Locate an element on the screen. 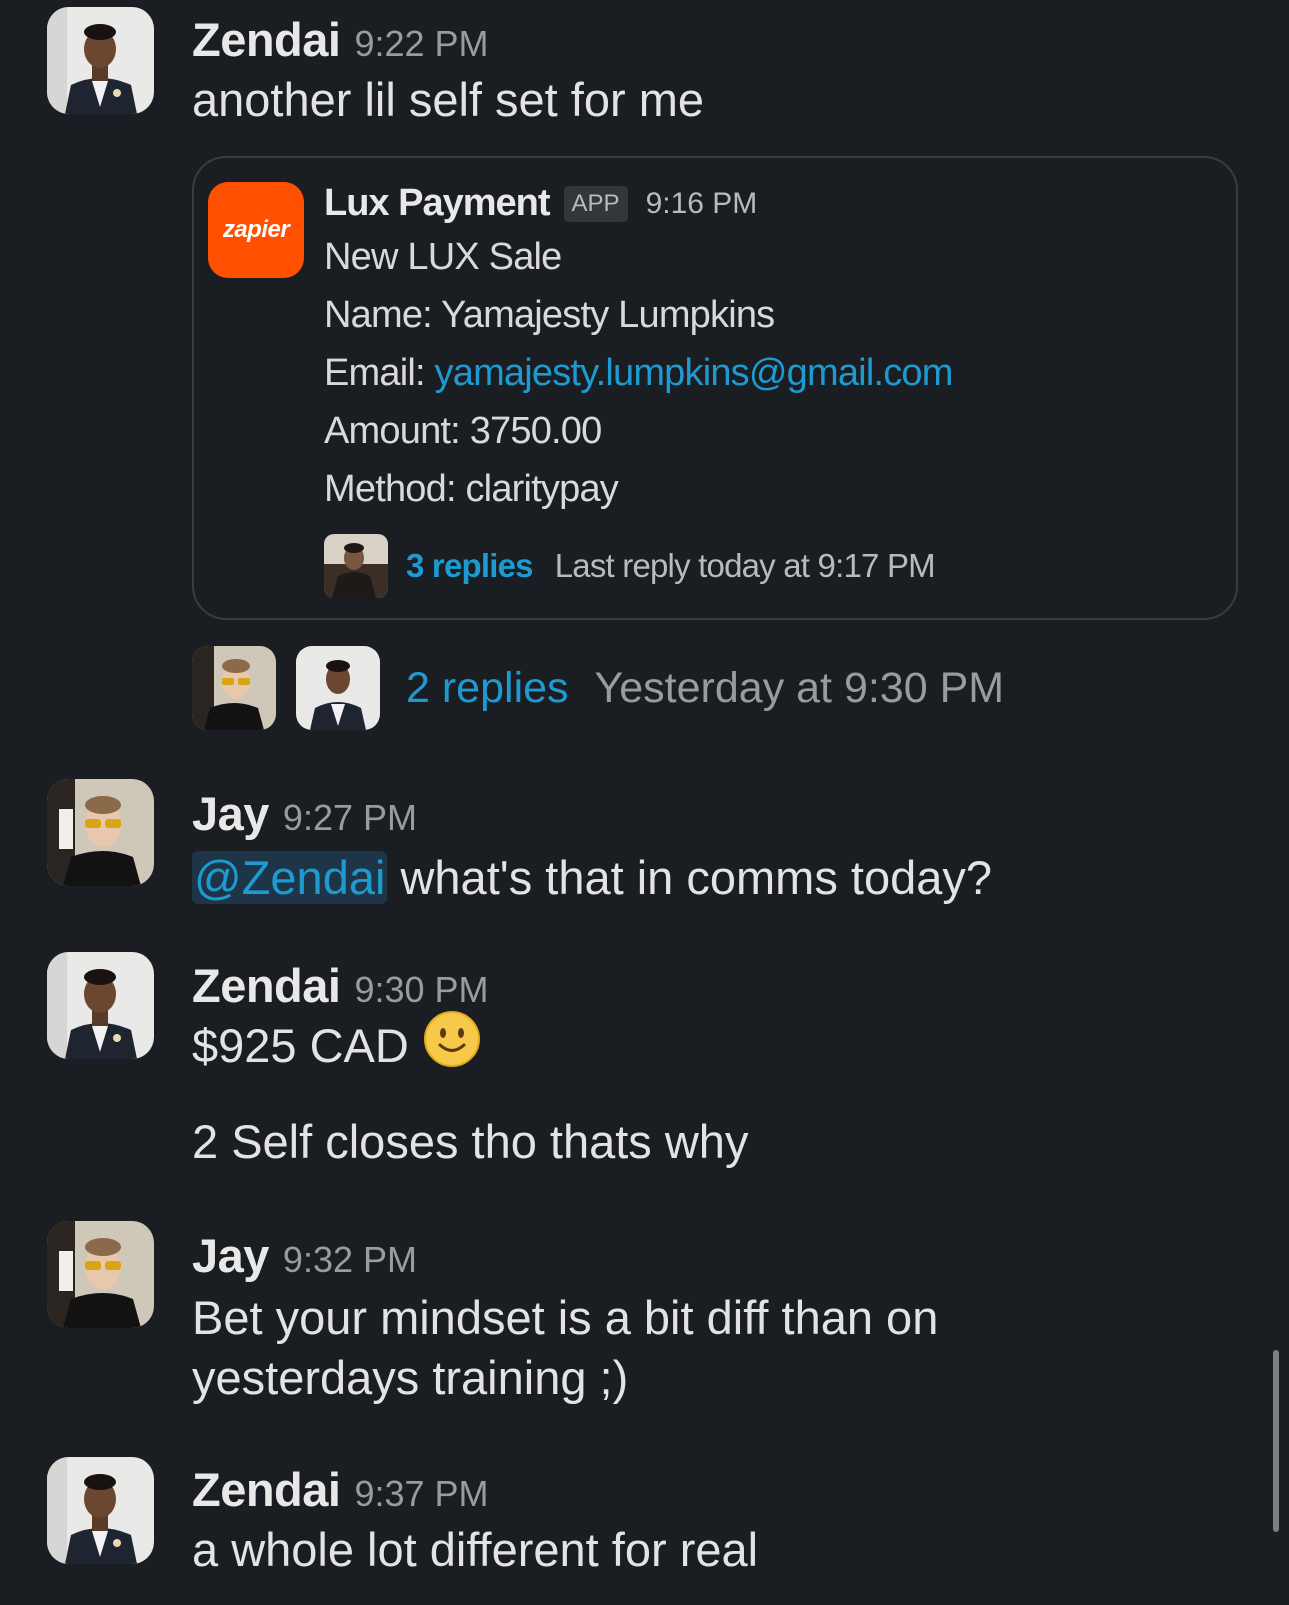 The width and height of the screenshot is (1289, 1605). zapier-logo-icon: zapier is located at coordinates (256, 230).